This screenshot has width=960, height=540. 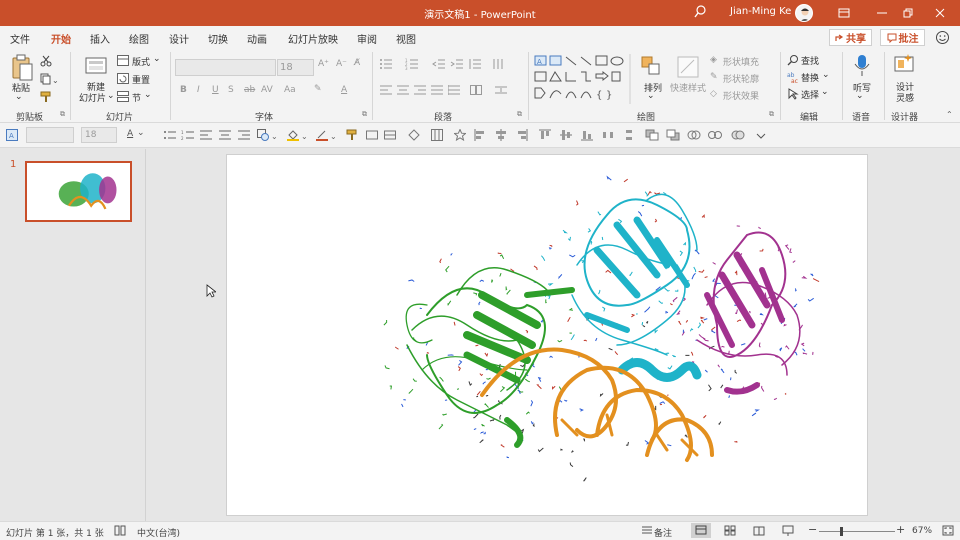 What do you see at coordinates (759, 532) in the screenshot?
I see `reading-view-icon` at bounding box center [759, 532].